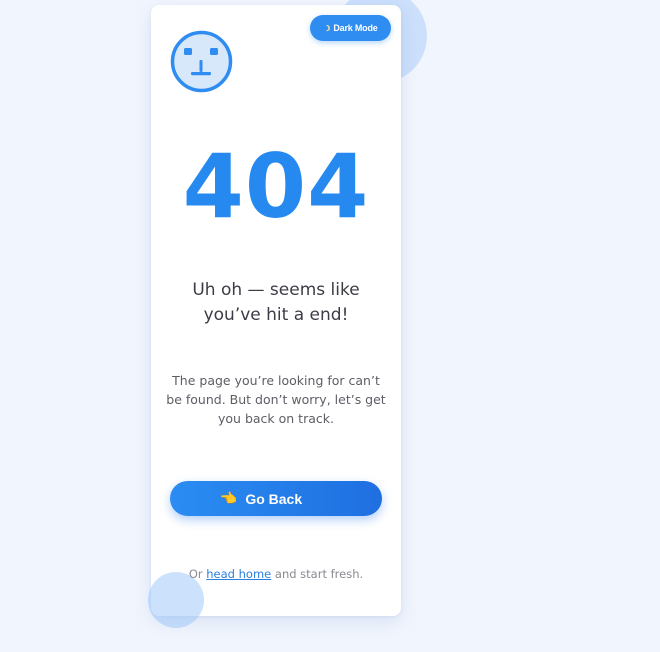 This screenshot has height=652, width=660. I want to click on footer-prefix: Or, so click(195, 574).